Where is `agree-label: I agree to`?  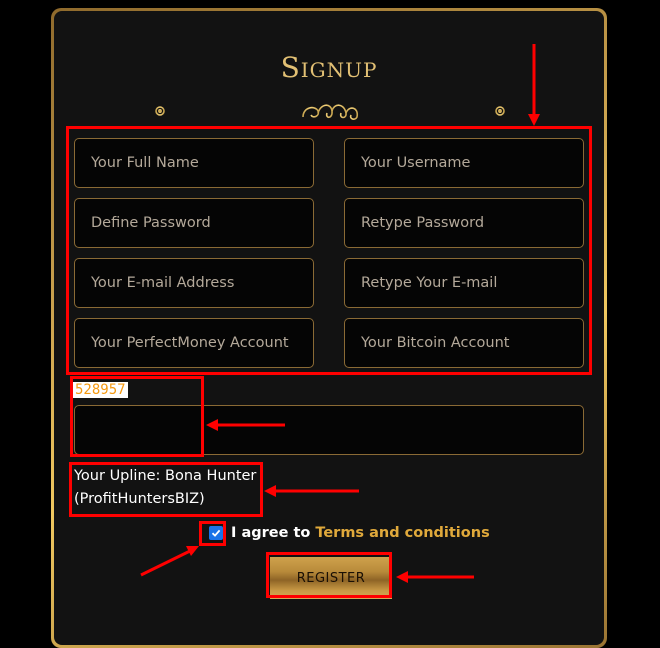 agree-label: I agree to is located at coordinates (271, 533).